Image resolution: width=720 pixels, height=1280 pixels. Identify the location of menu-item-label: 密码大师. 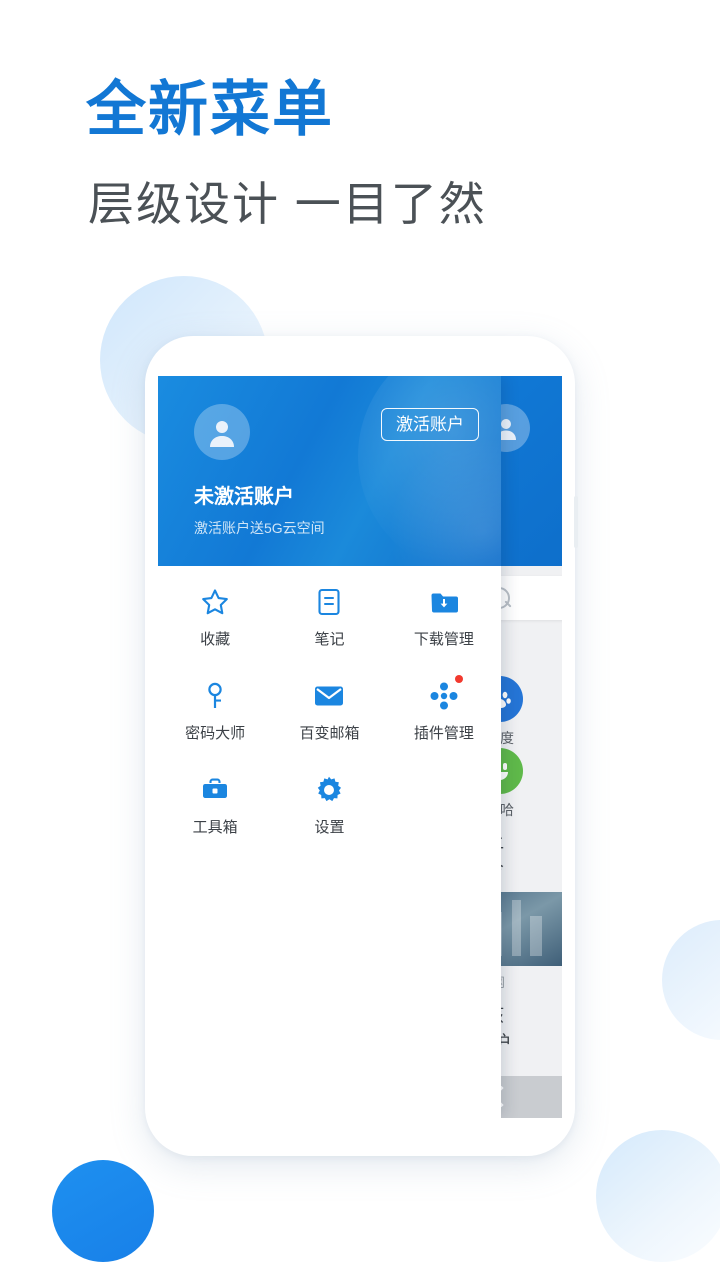
(215, 733).